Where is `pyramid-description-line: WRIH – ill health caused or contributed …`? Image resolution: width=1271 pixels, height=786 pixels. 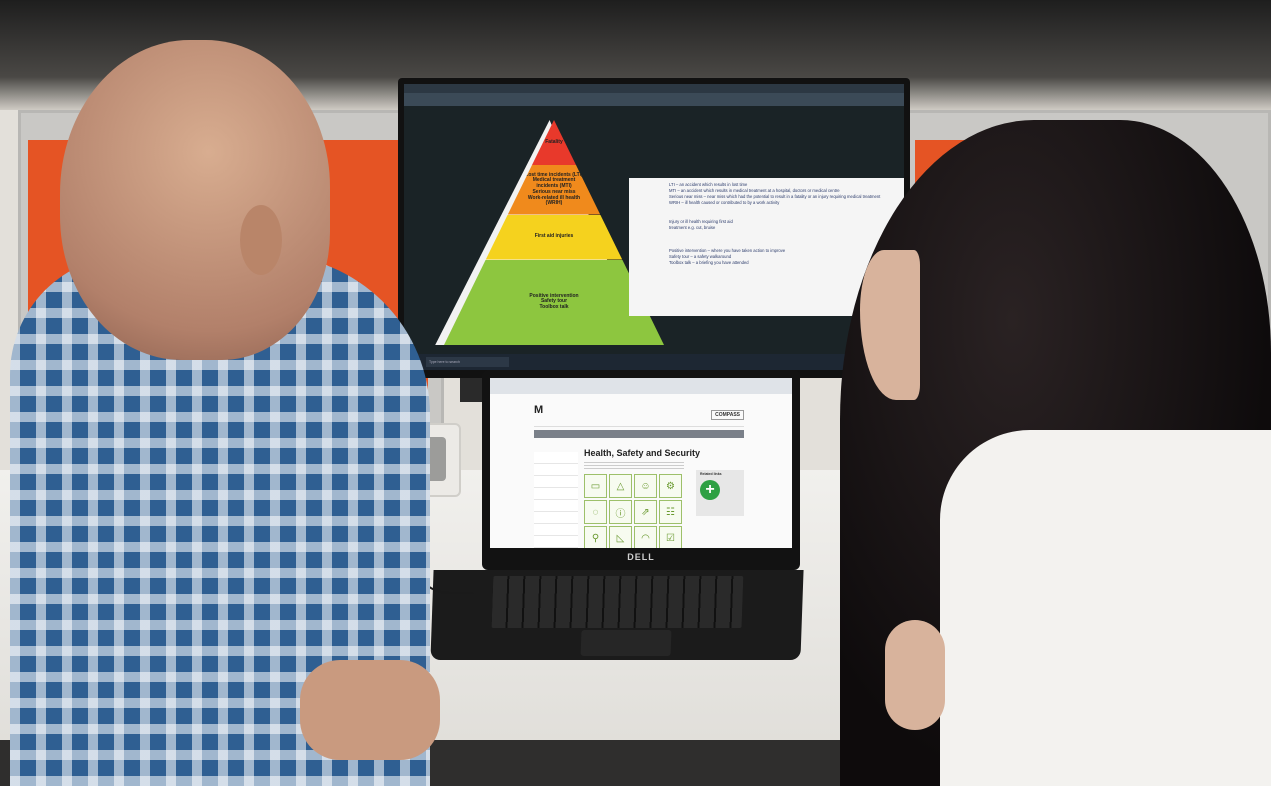 pyramid-description-line: WRIH – ill health caused or contributed … is located at coordinates (724, 202).